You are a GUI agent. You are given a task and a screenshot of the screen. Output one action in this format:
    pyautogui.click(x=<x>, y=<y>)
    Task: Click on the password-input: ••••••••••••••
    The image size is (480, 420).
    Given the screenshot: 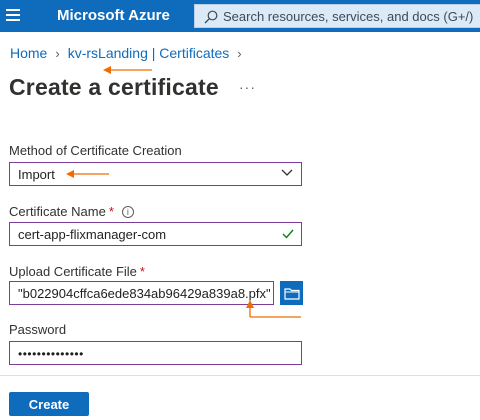 What is the action you would take?
    pyautogui.click(x=155, y=353)
    